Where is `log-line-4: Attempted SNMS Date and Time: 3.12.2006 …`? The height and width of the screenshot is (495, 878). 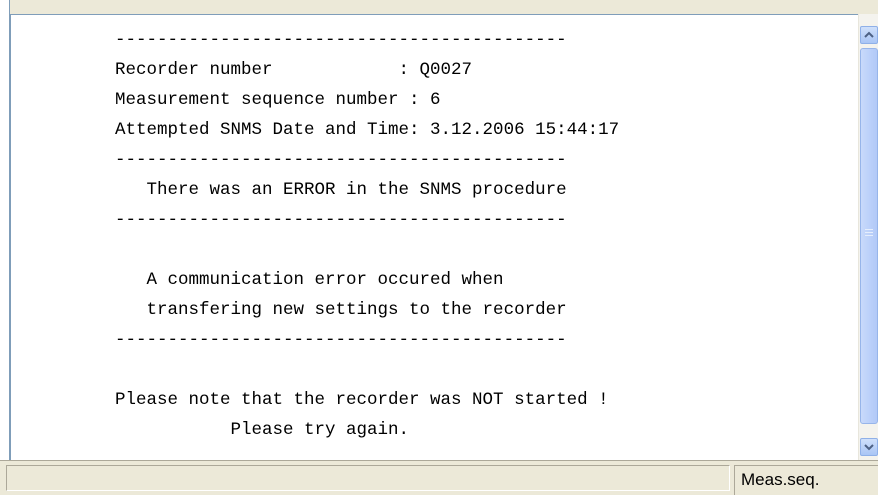 log-line-4: Attempted SNMS Date and Time: 3.12.2006 … is located at coordinates (367, 130).